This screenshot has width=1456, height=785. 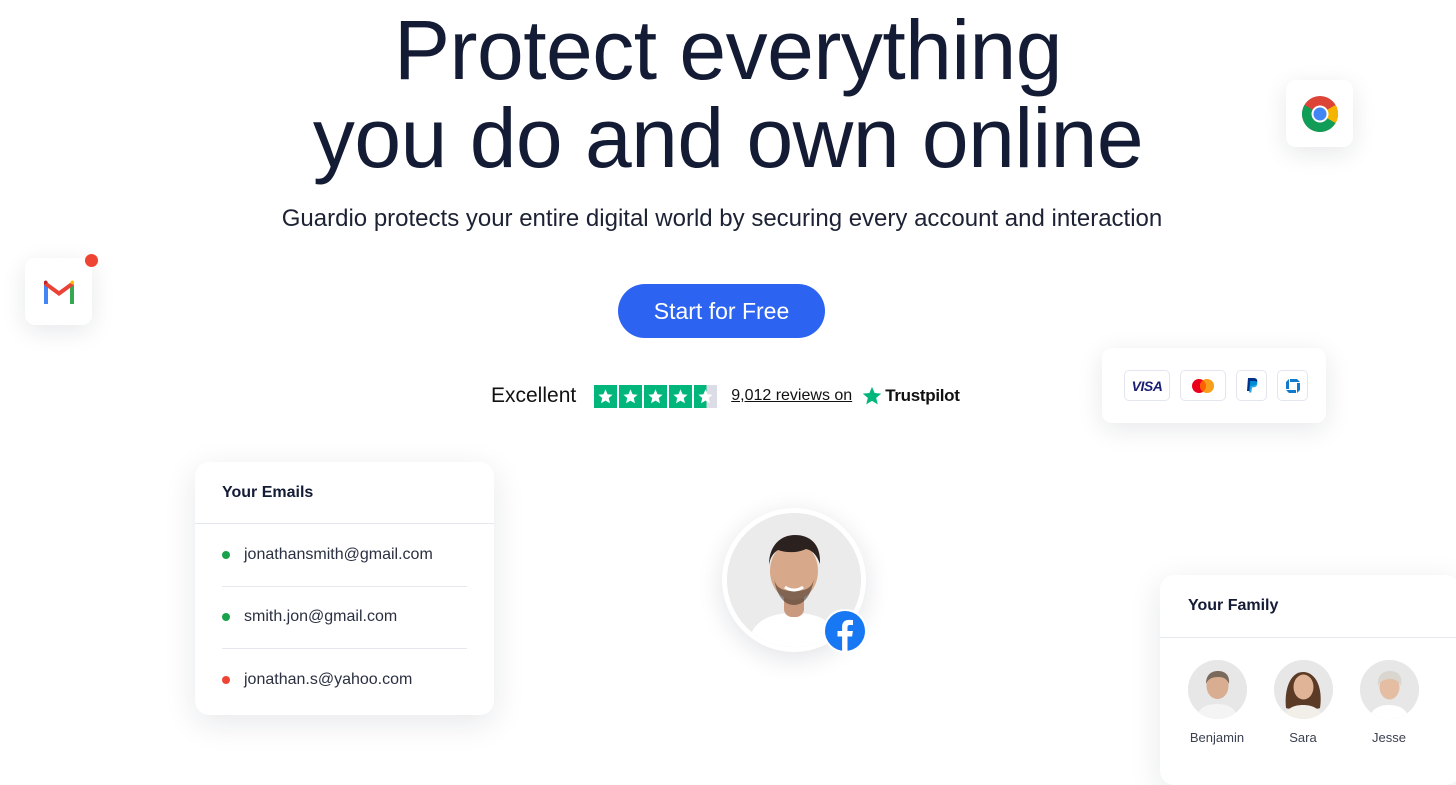 I want to click on email-address: smith.jon@gmail.com, so click(x=321, y=616).